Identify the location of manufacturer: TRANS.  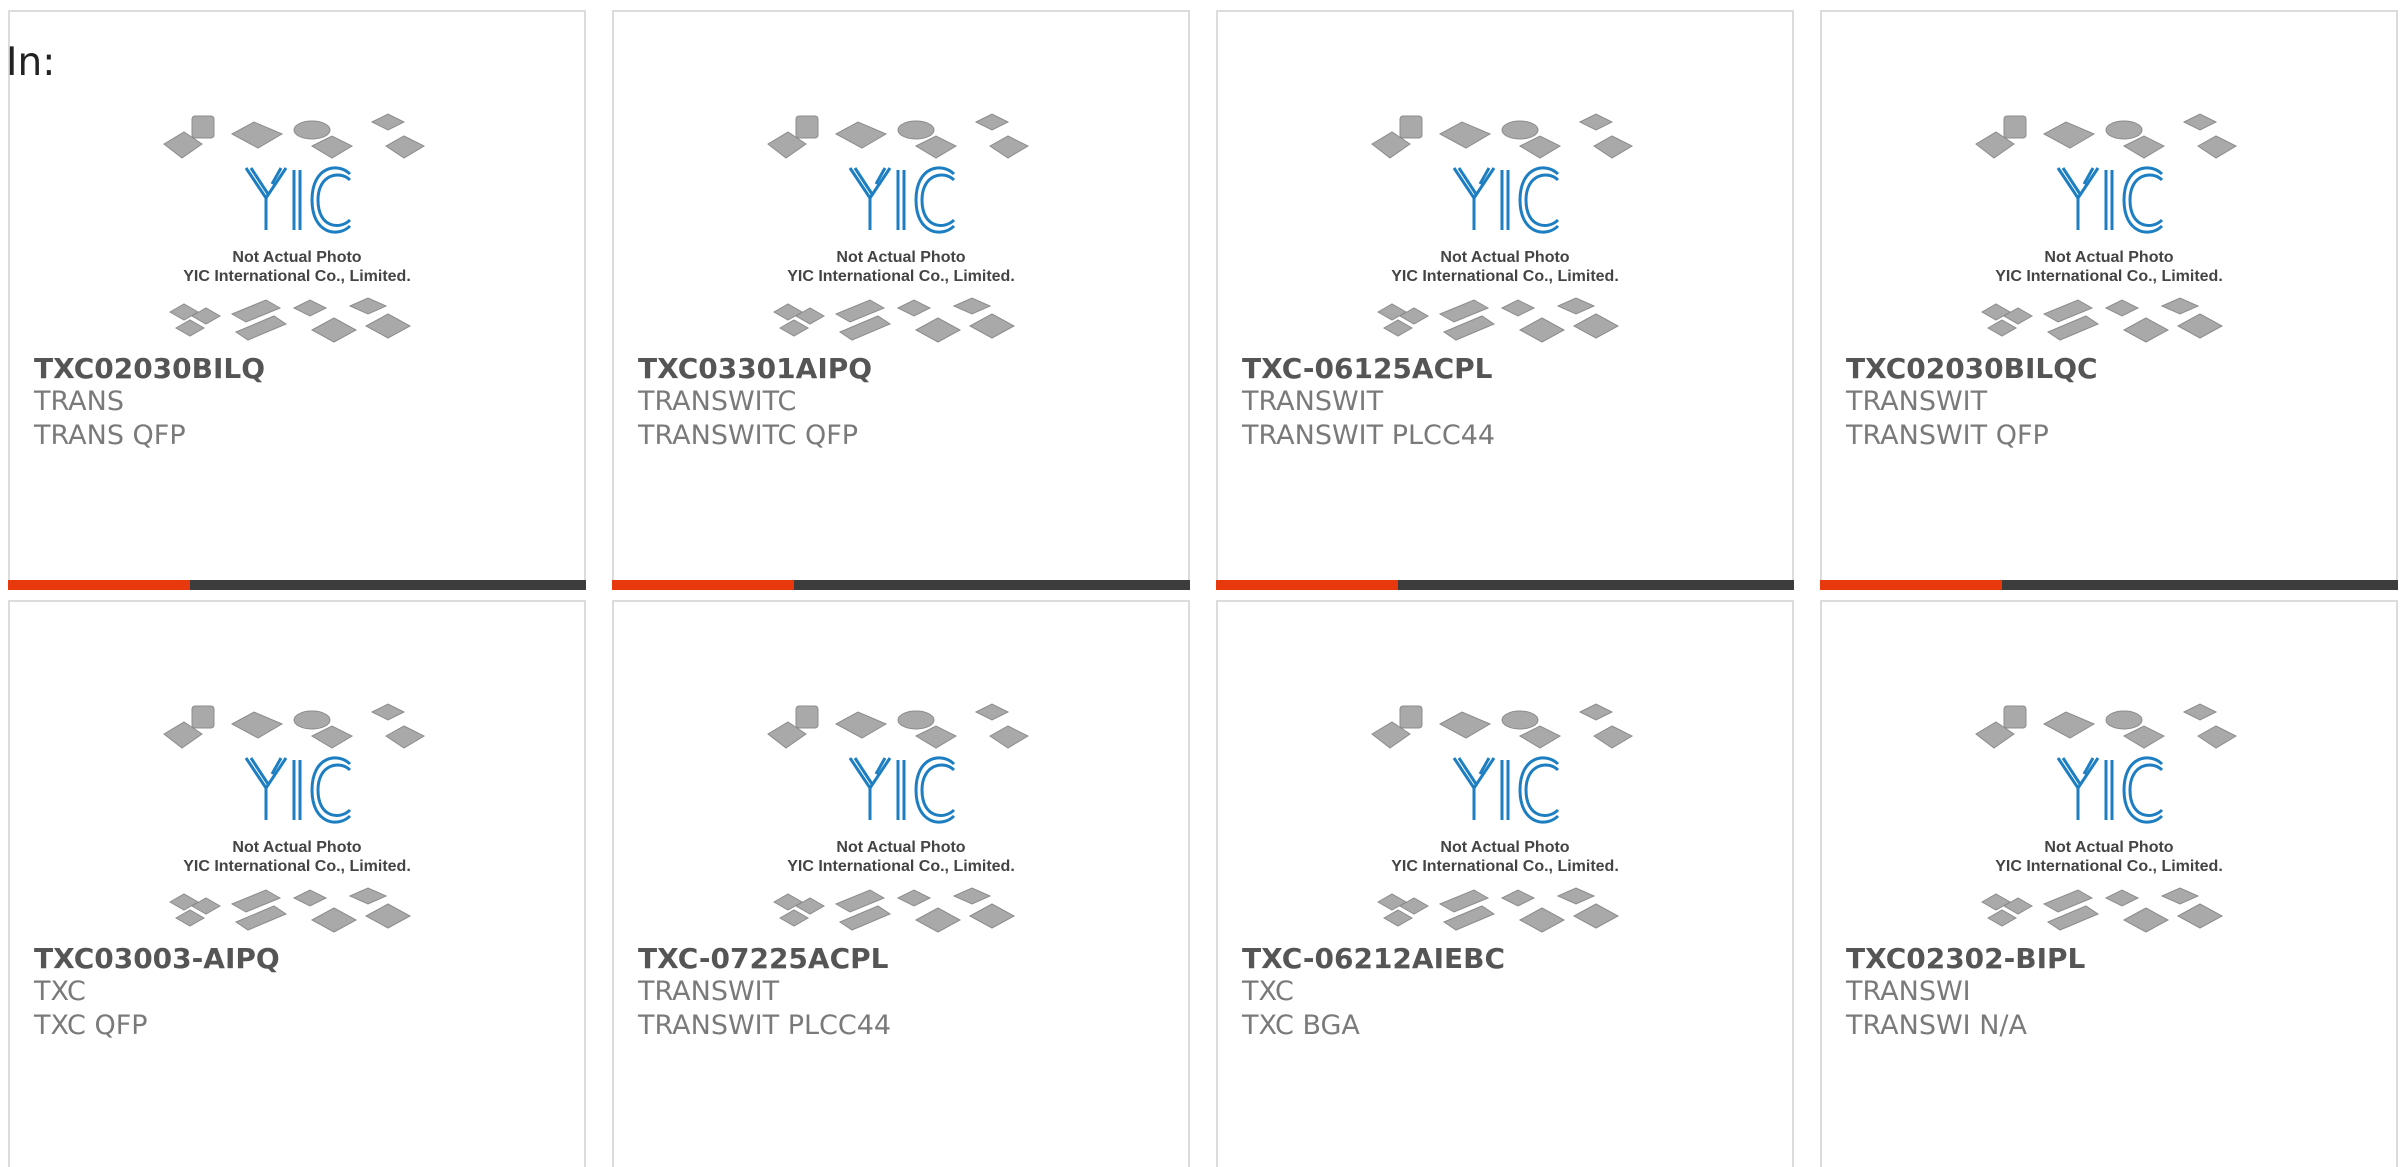
(79, 401).